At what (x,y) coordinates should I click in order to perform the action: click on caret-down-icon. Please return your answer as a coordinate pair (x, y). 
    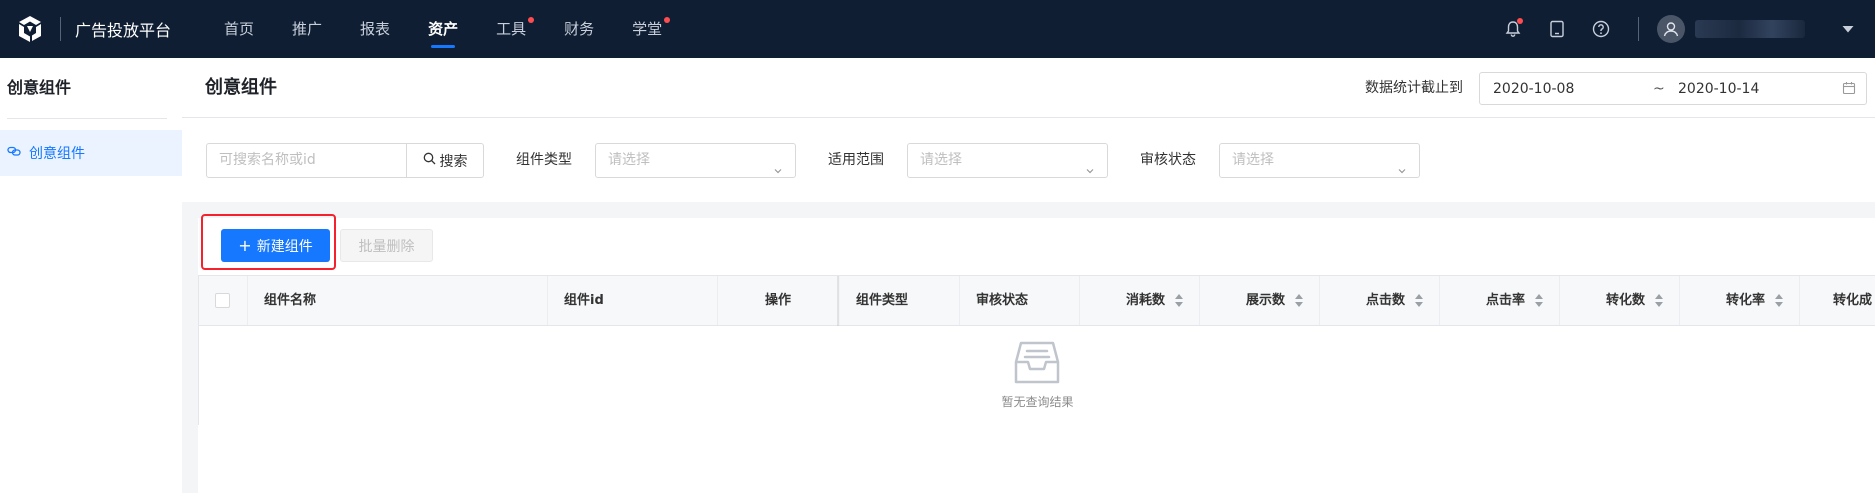
    Looking at the image, I should click on (1848, 29).